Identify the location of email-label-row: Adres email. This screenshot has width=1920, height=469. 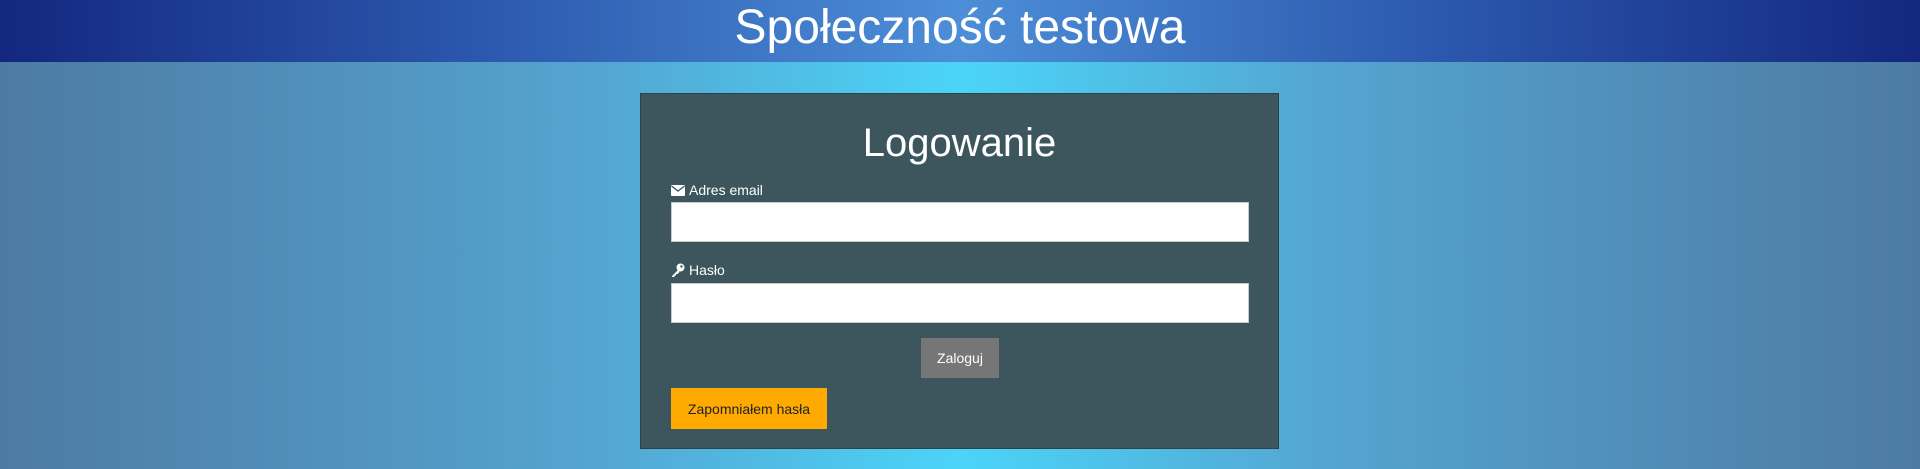
(717, 190).